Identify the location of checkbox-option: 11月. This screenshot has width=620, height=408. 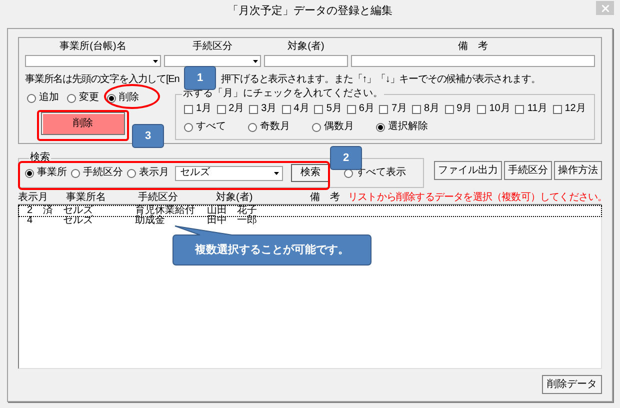
(531, 109).